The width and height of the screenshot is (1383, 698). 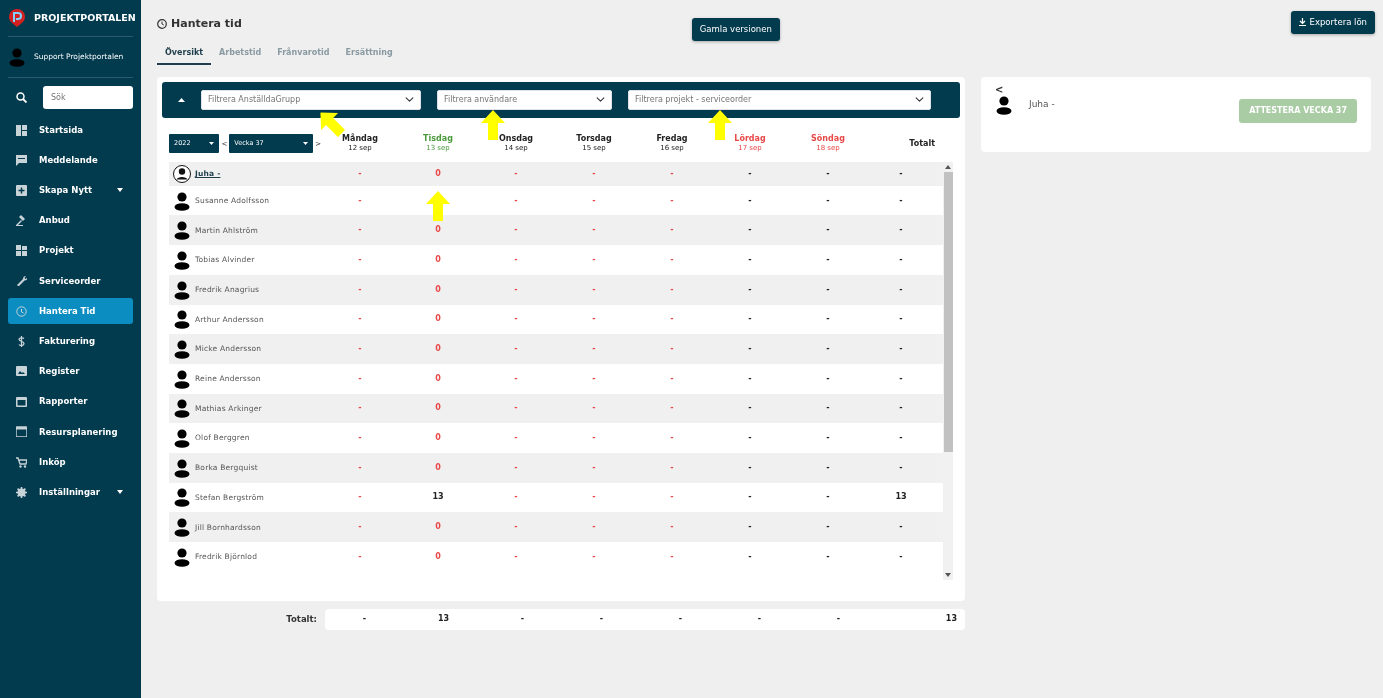 What do you see at coordinates (1042, 104) in the screenshot?
I see `employee-name: Juha -` at bounding box center [1042, 104].